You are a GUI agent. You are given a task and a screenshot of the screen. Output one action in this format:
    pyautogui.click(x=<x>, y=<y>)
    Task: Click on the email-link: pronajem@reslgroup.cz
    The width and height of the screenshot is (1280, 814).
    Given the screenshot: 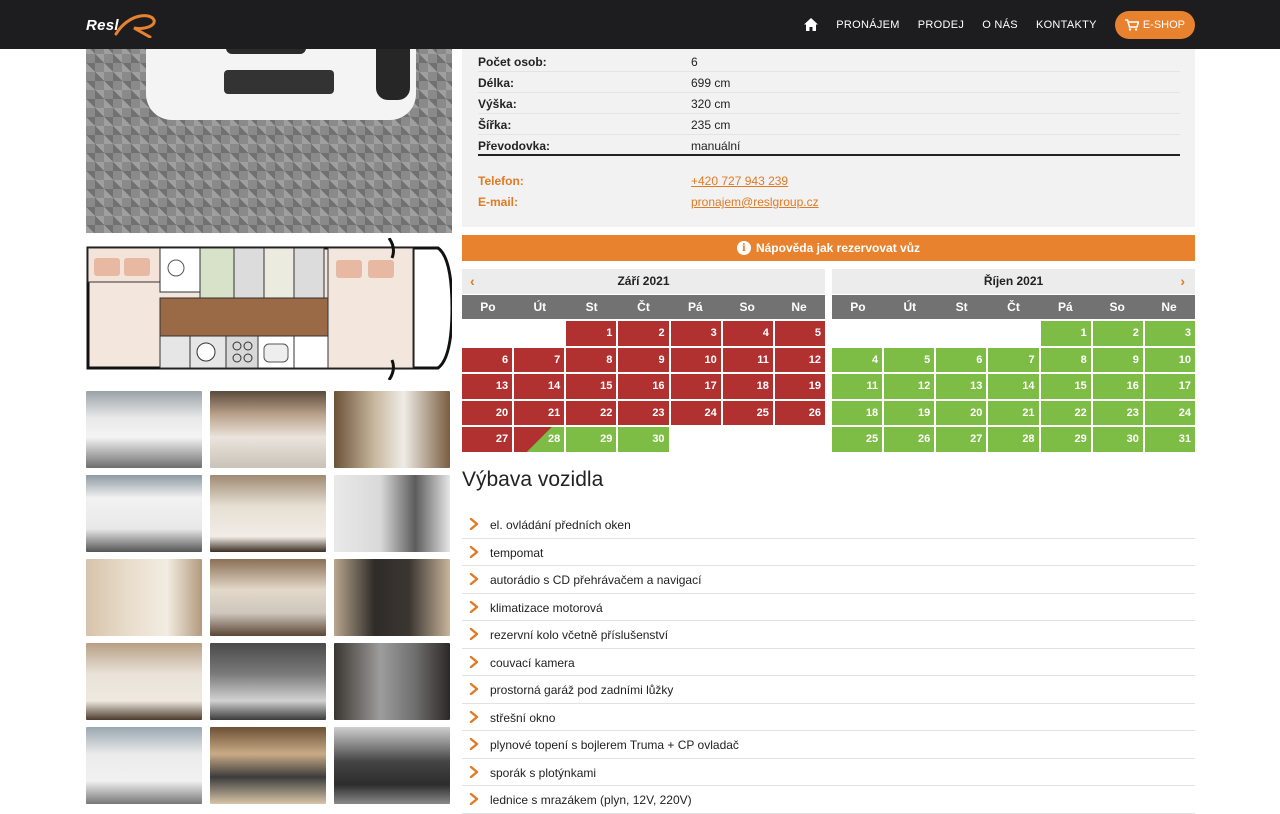 What is the action you would take?
    pyautogui.click(x=755, y=202)
    